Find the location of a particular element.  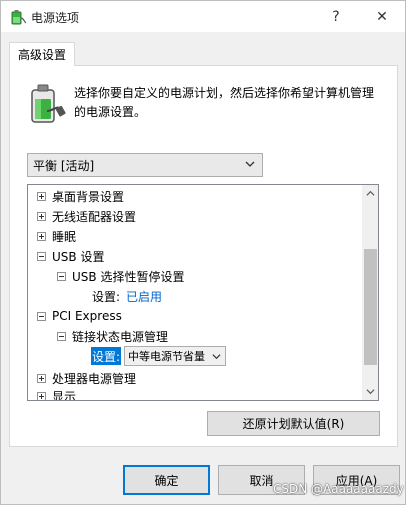

scroll-thumb is located at coordinates (370, 307).